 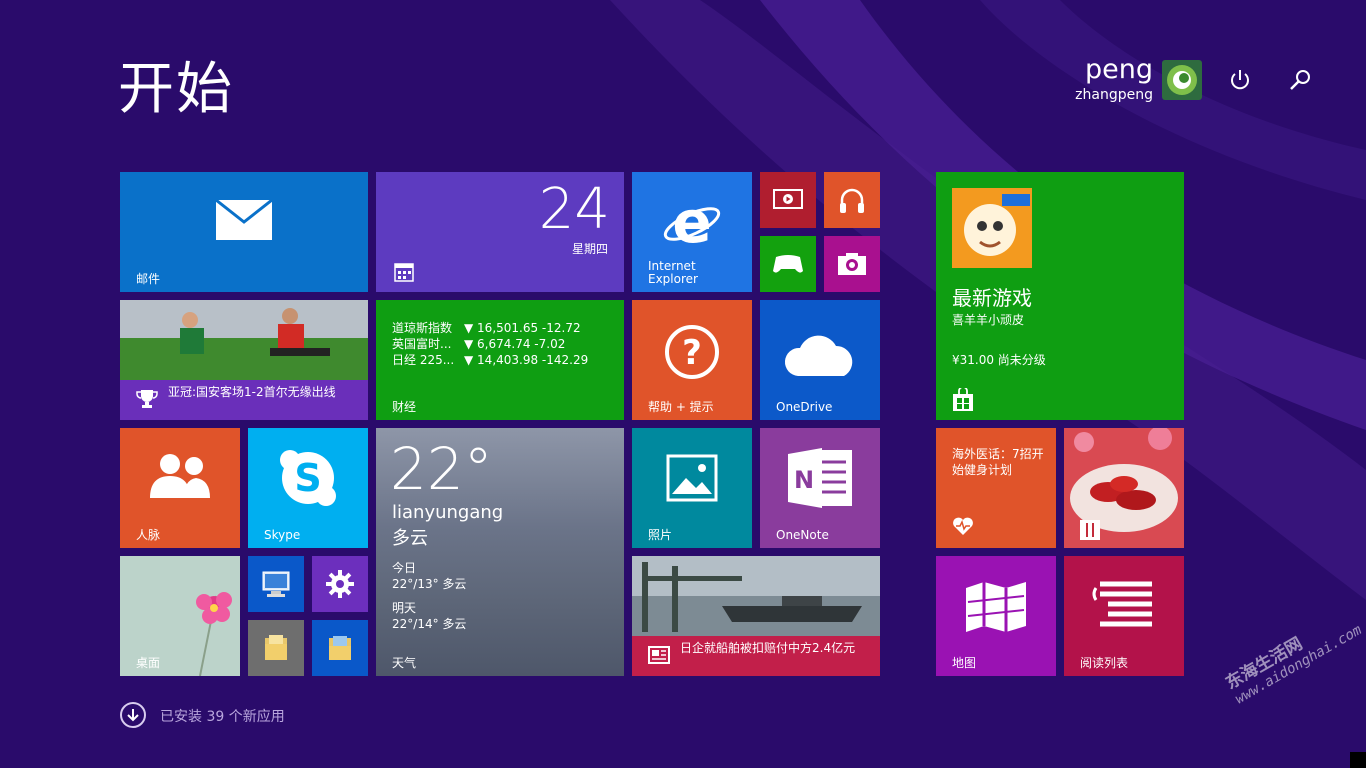 I want to click on tile-label: 财经, so click(x=404, y=407).